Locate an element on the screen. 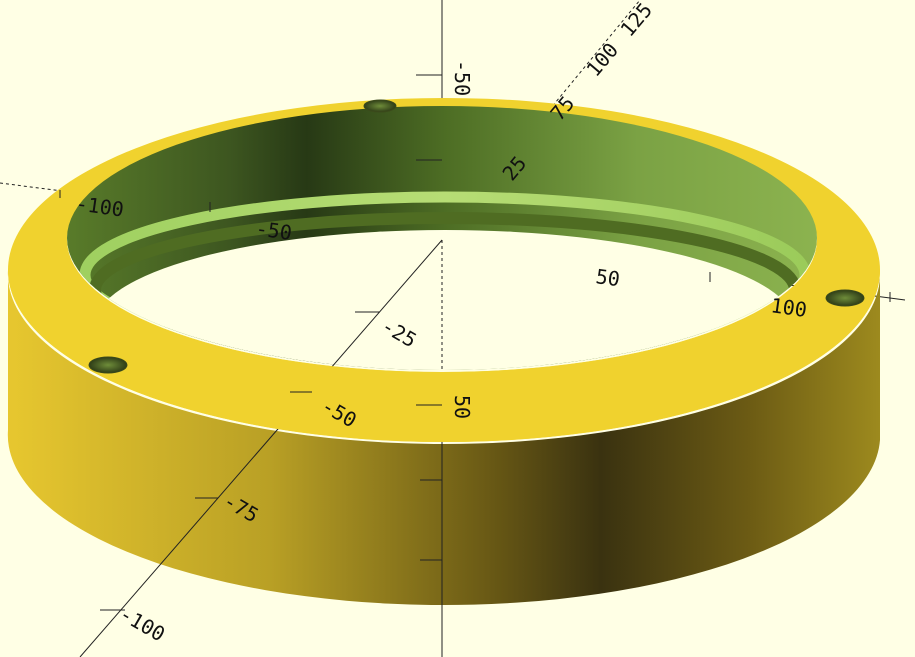 The height and width of the screenshot is (657, 915). axis-label: 125 is located at coordinates (636, 20).